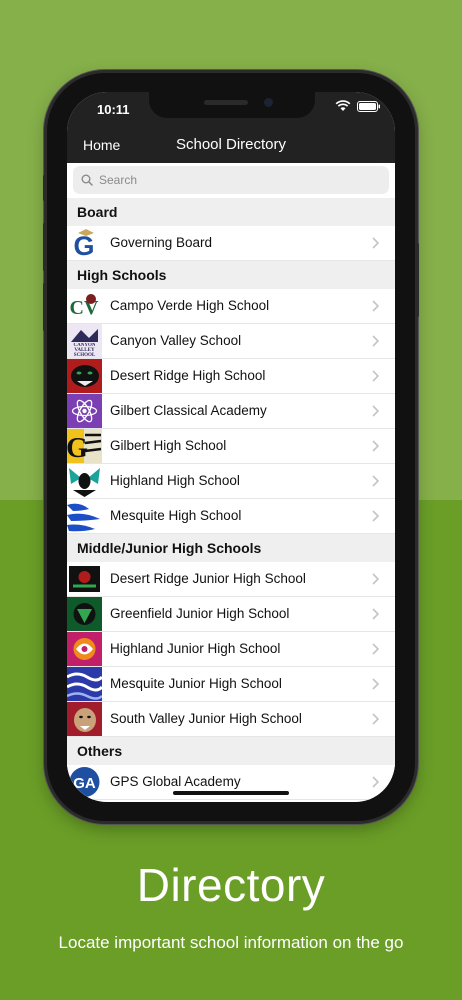 The image size is (462, 1000). I want to click on campo-verde-logo: CV, so click(84, 306).